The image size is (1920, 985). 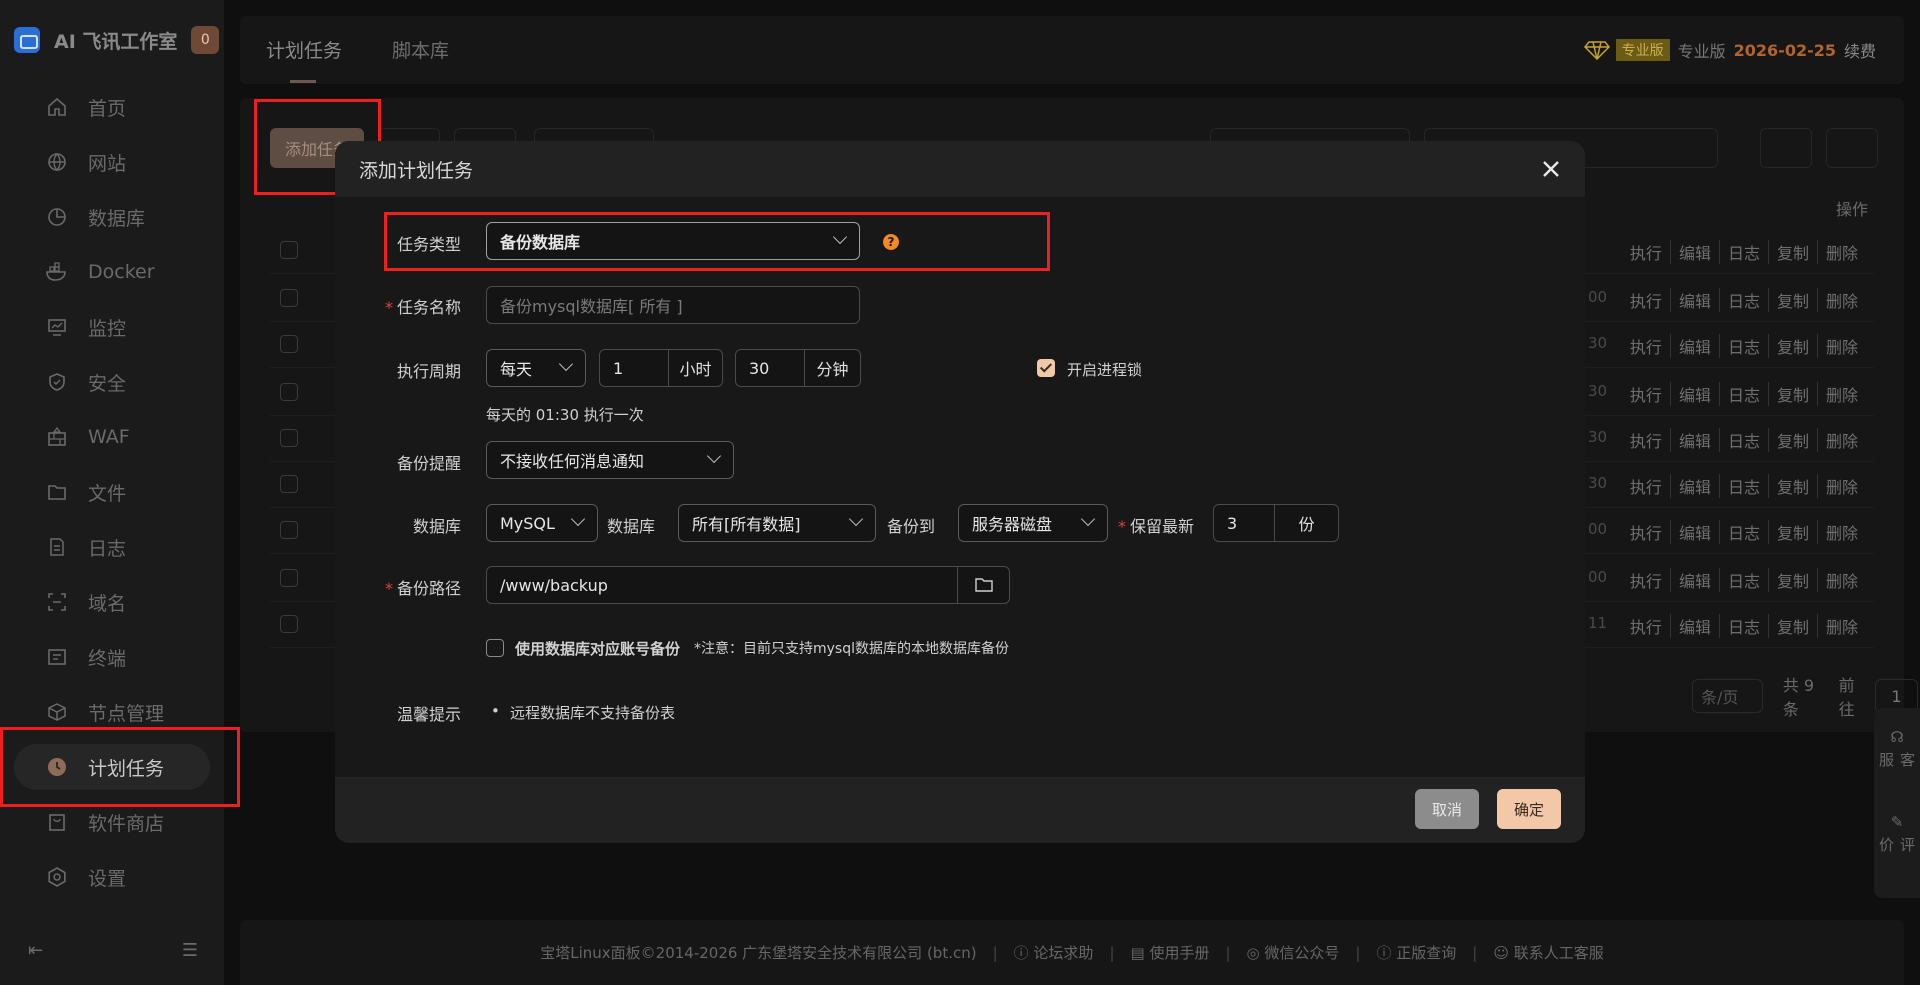 I want to click on db-select: 所有[所有数据], so click(x=777, y=523).